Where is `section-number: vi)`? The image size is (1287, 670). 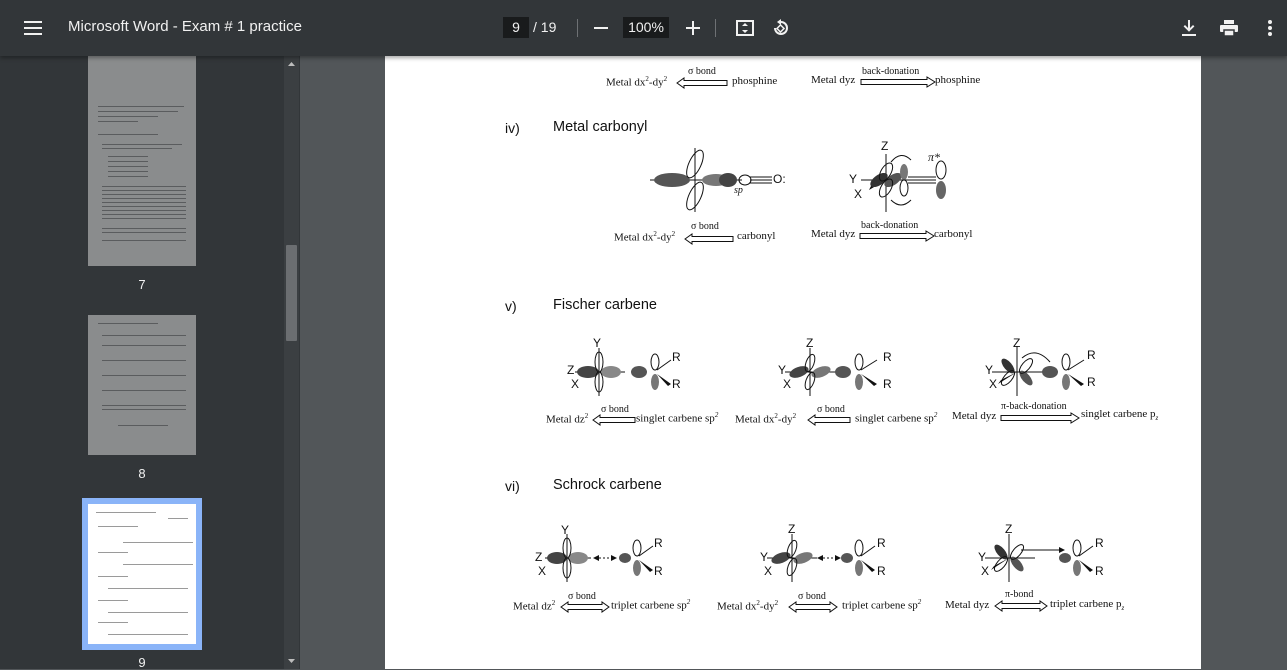
section-number: vi) is located at coordinates (512, 486).